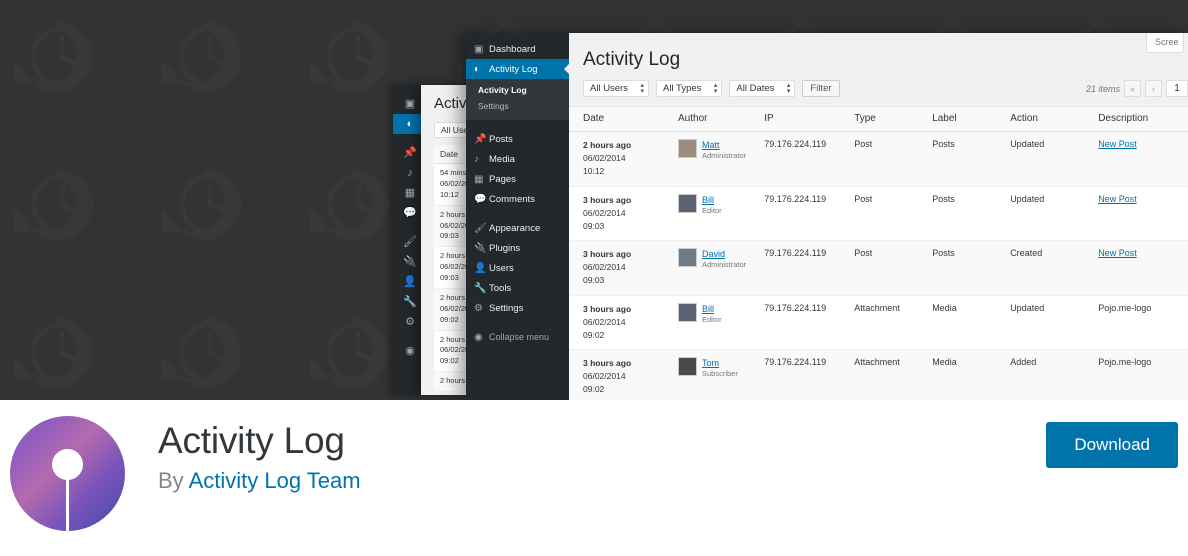  What do you see at coordinates (517, 337) in the screenshot?
I see `sidebar-collapse-menu: ◉ Collapse menu` at bounding box center [517, 337].